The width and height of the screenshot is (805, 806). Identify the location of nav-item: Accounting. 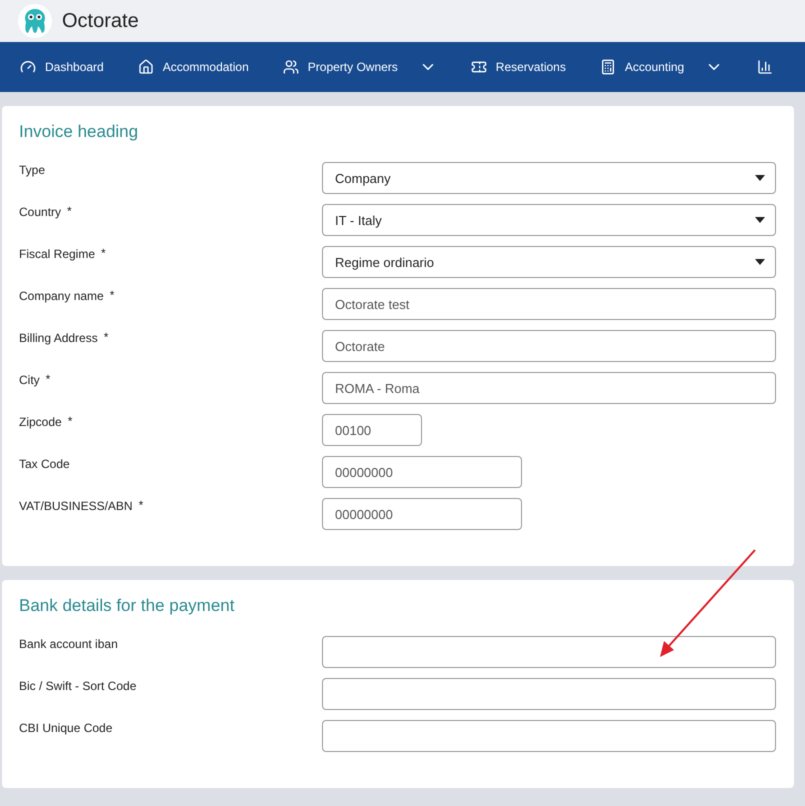
(662, 67).